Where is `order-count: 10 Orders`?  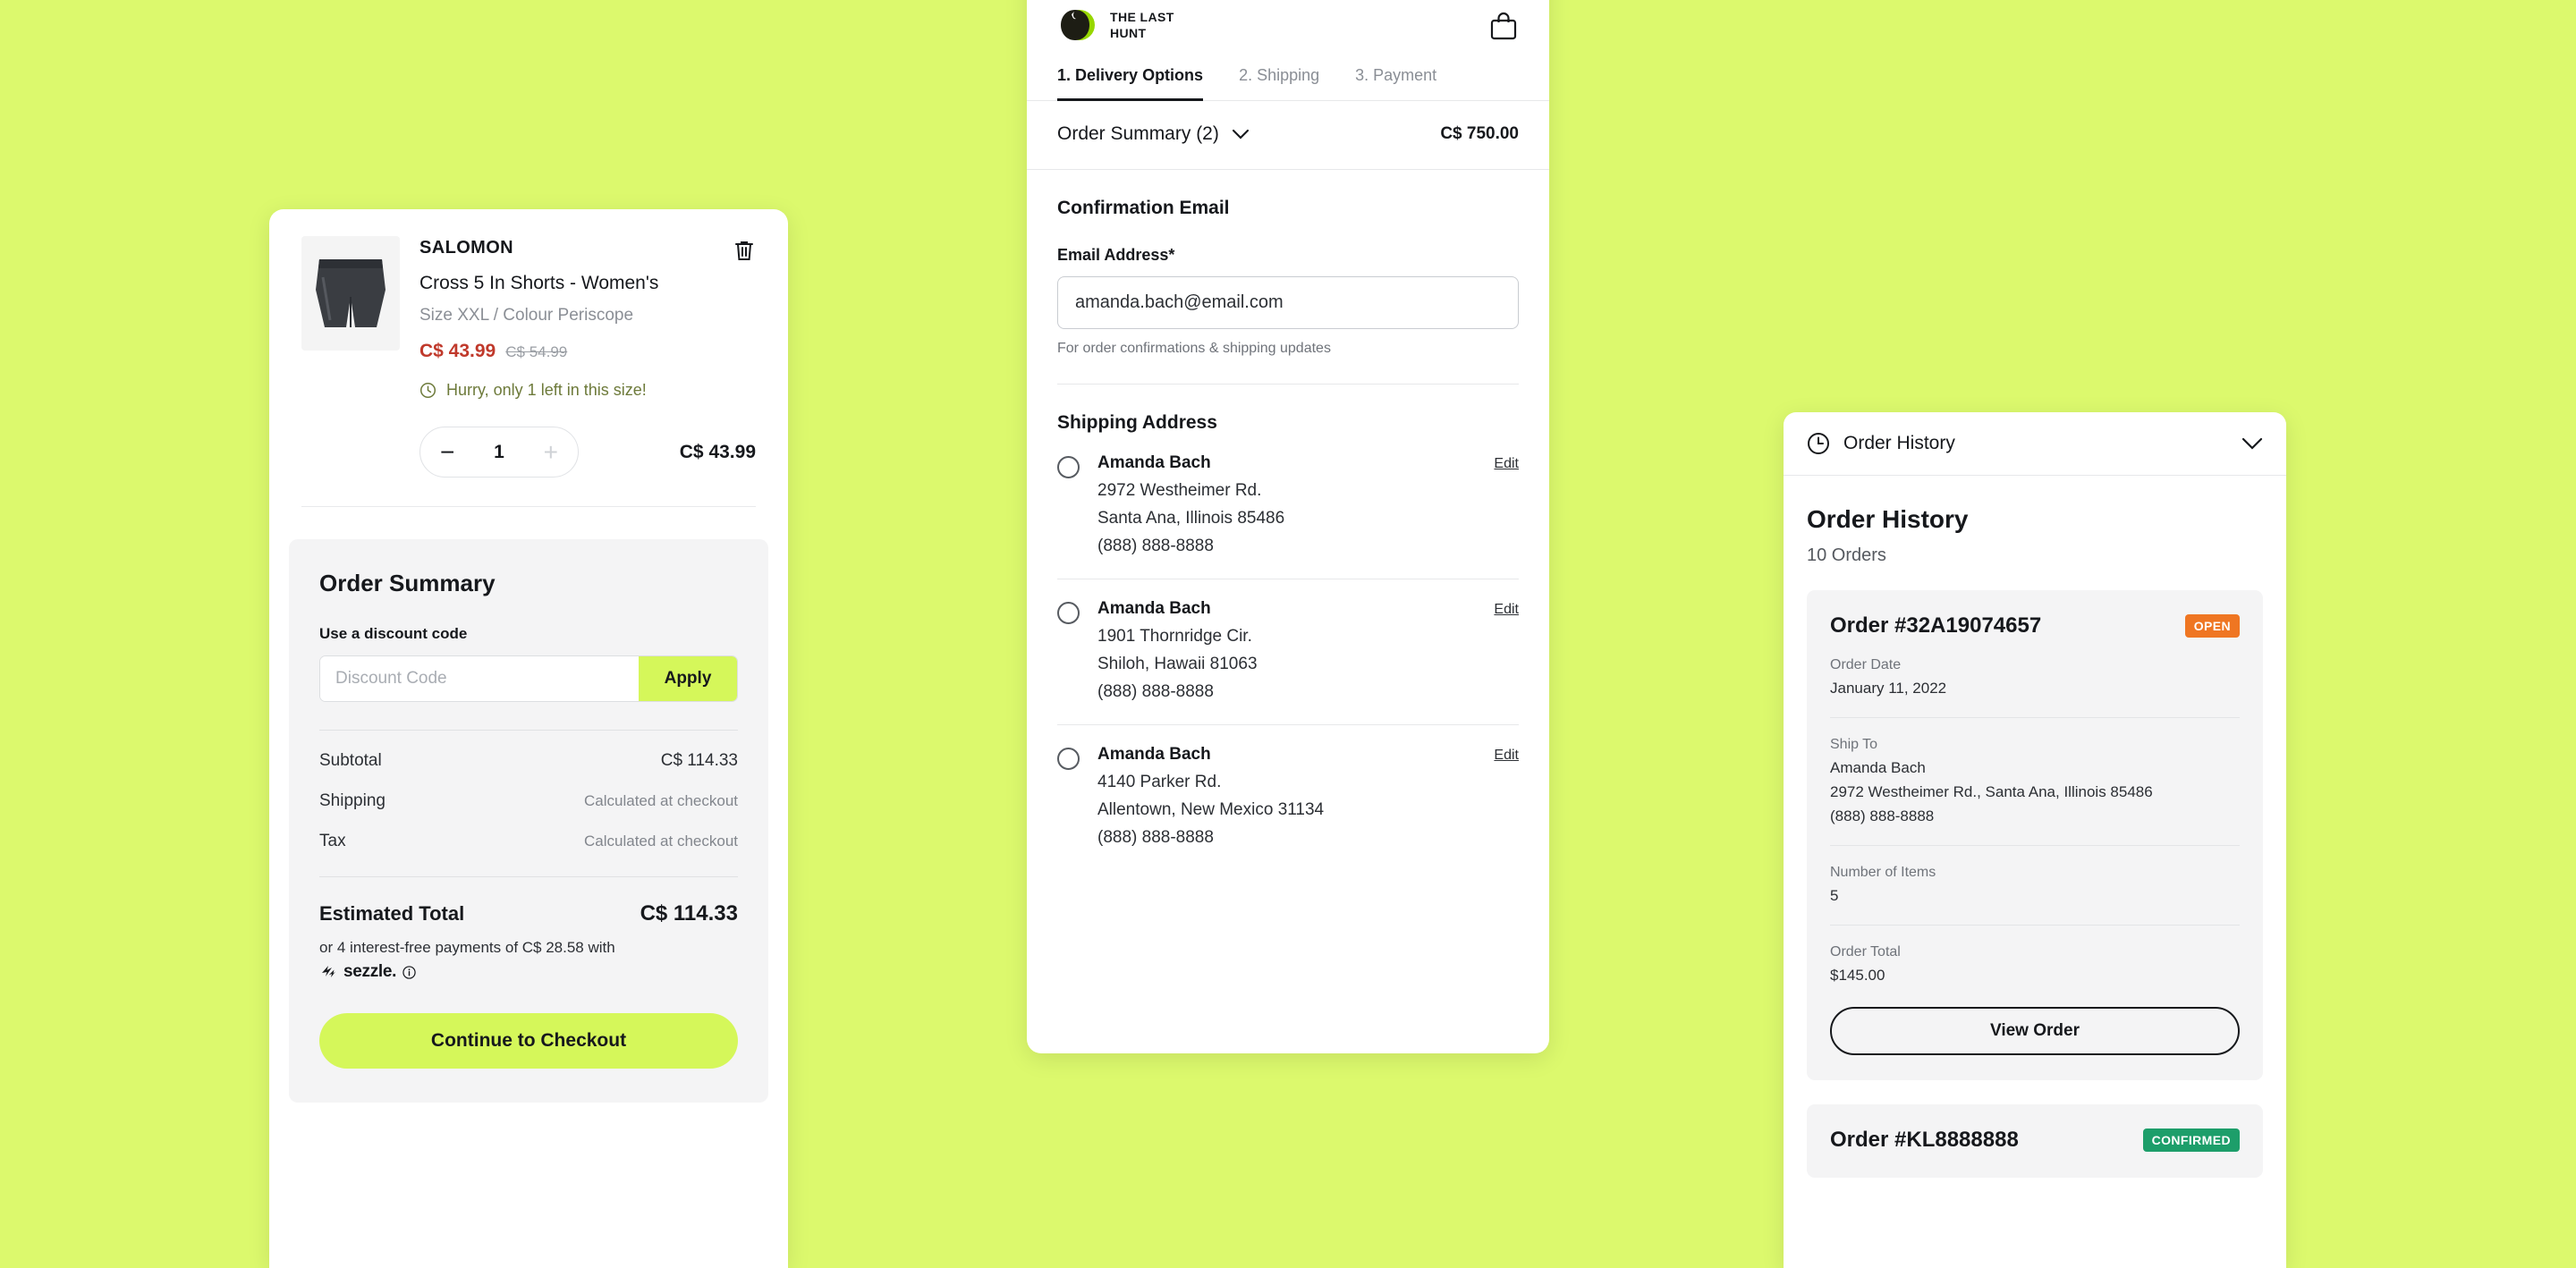
order-count: 10 Orders is located at coordinates (1846, 555).